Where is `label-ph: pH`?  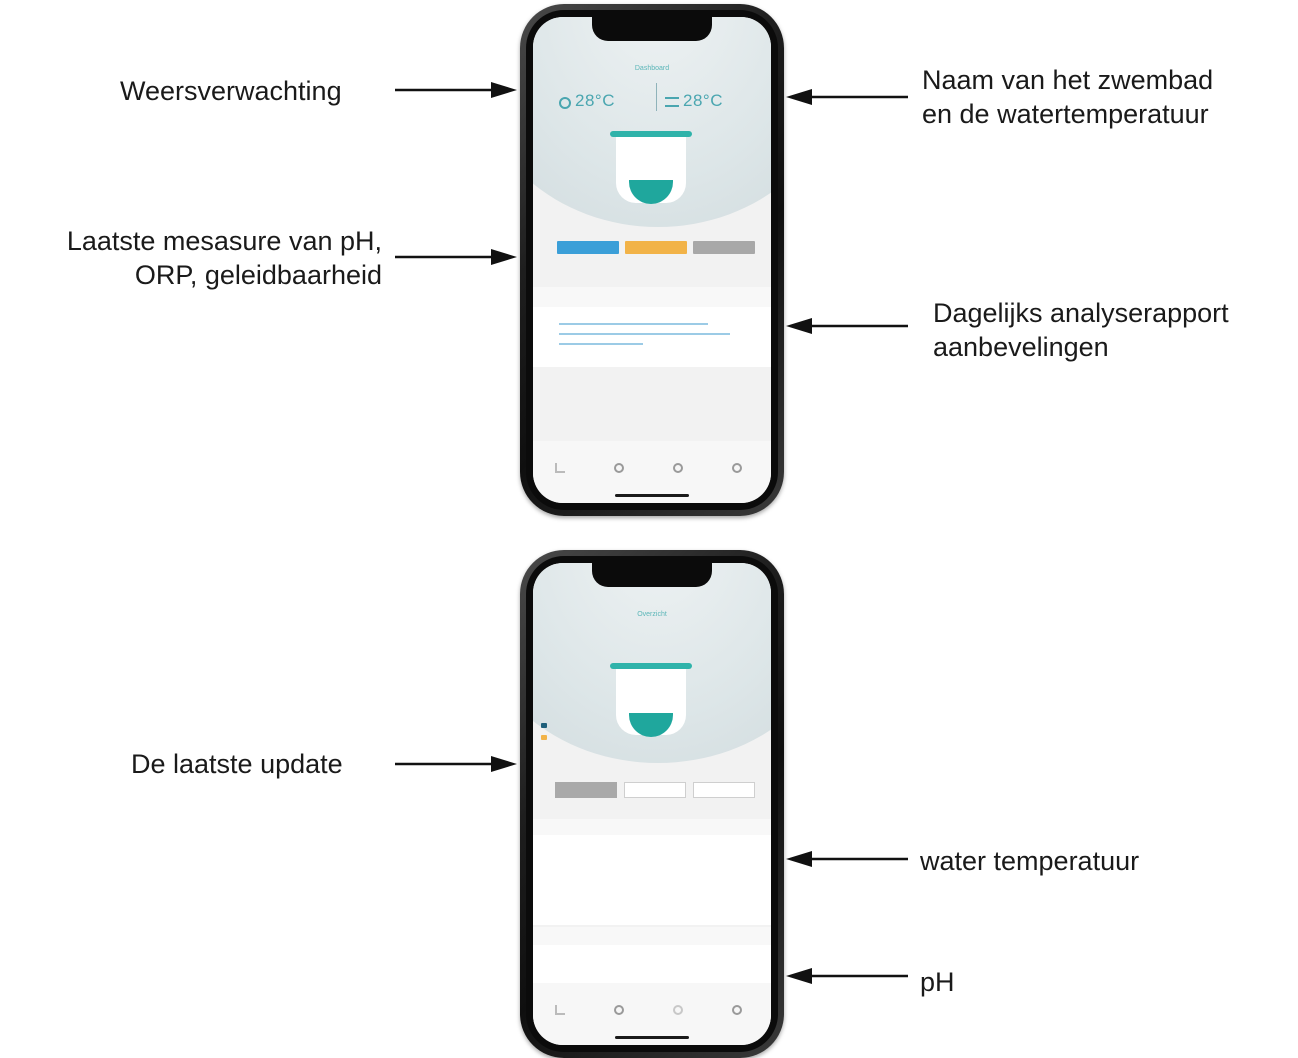 label-ph: pH is located at coordinates (937, 982).